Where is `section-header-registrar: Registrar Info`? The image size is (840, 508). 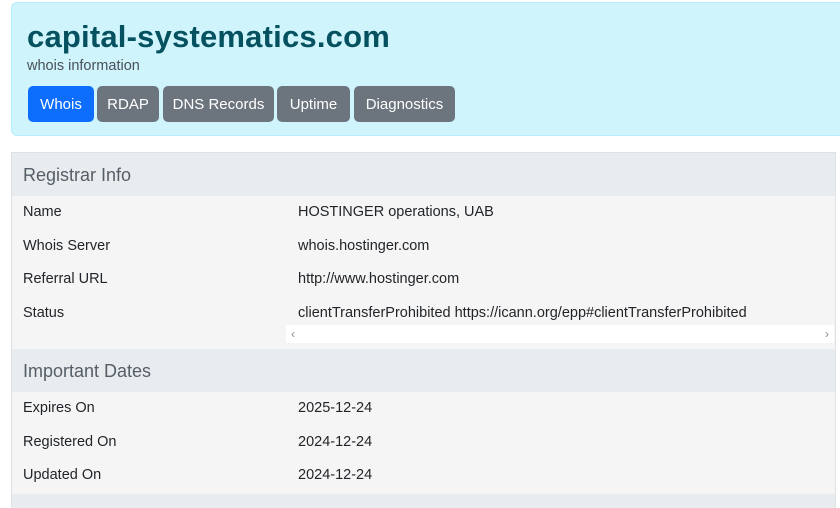
section-header-registrar: Registrar Info is located at coordinates (423, 174).